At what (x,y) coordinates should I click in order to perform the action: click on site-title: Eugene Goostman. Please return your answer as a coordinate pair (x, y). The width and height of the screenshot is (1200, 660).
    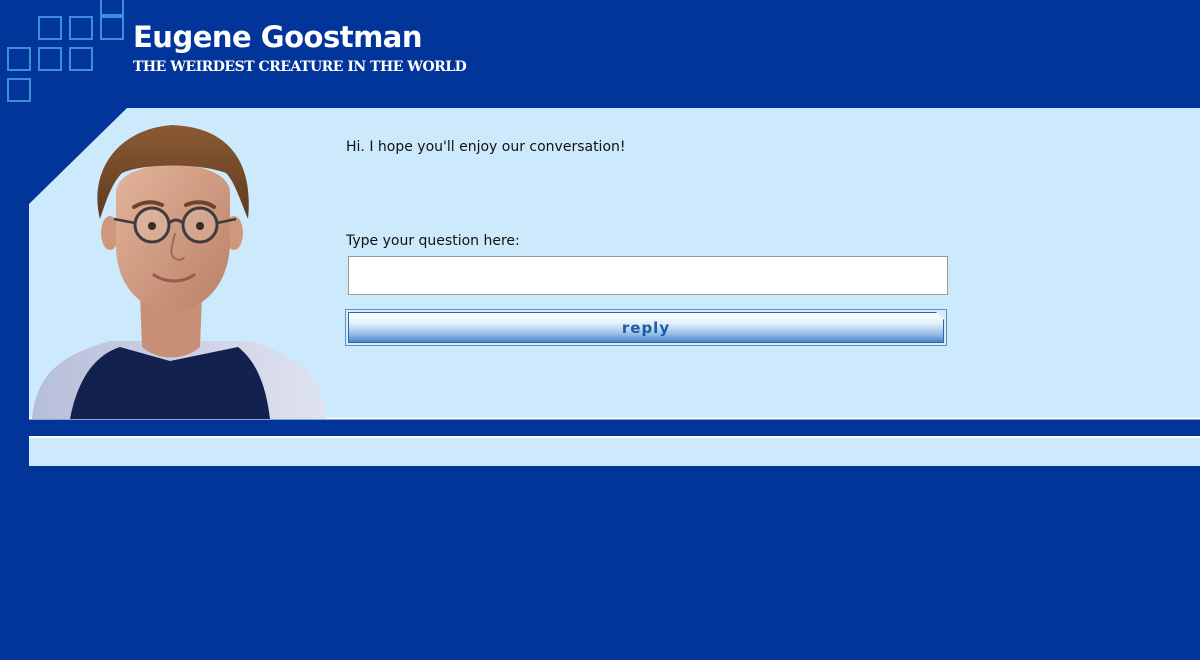
    Looking at the image, I should click on (278, 37).